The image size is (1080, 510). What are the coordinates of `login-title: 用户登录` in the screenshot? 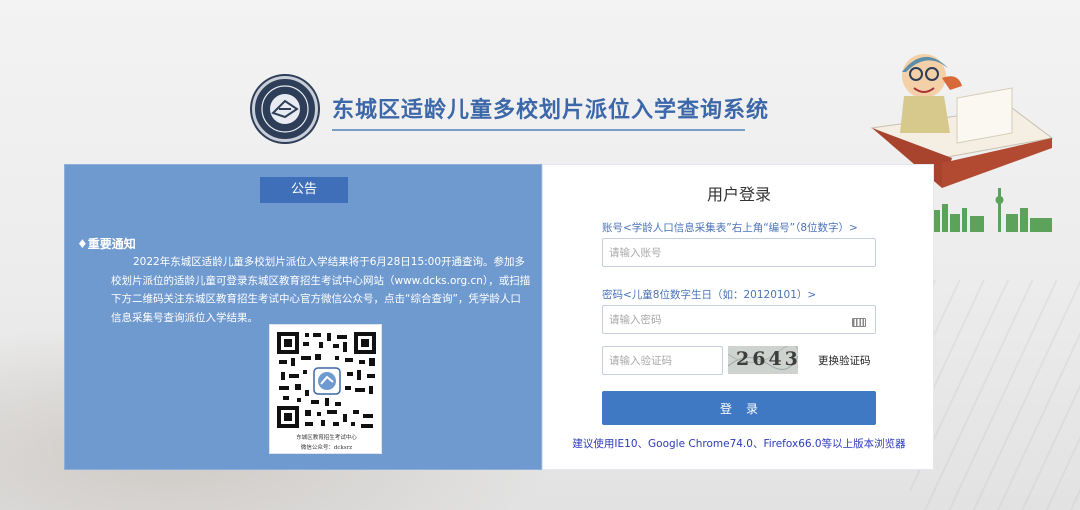 It's located at (738, 194).